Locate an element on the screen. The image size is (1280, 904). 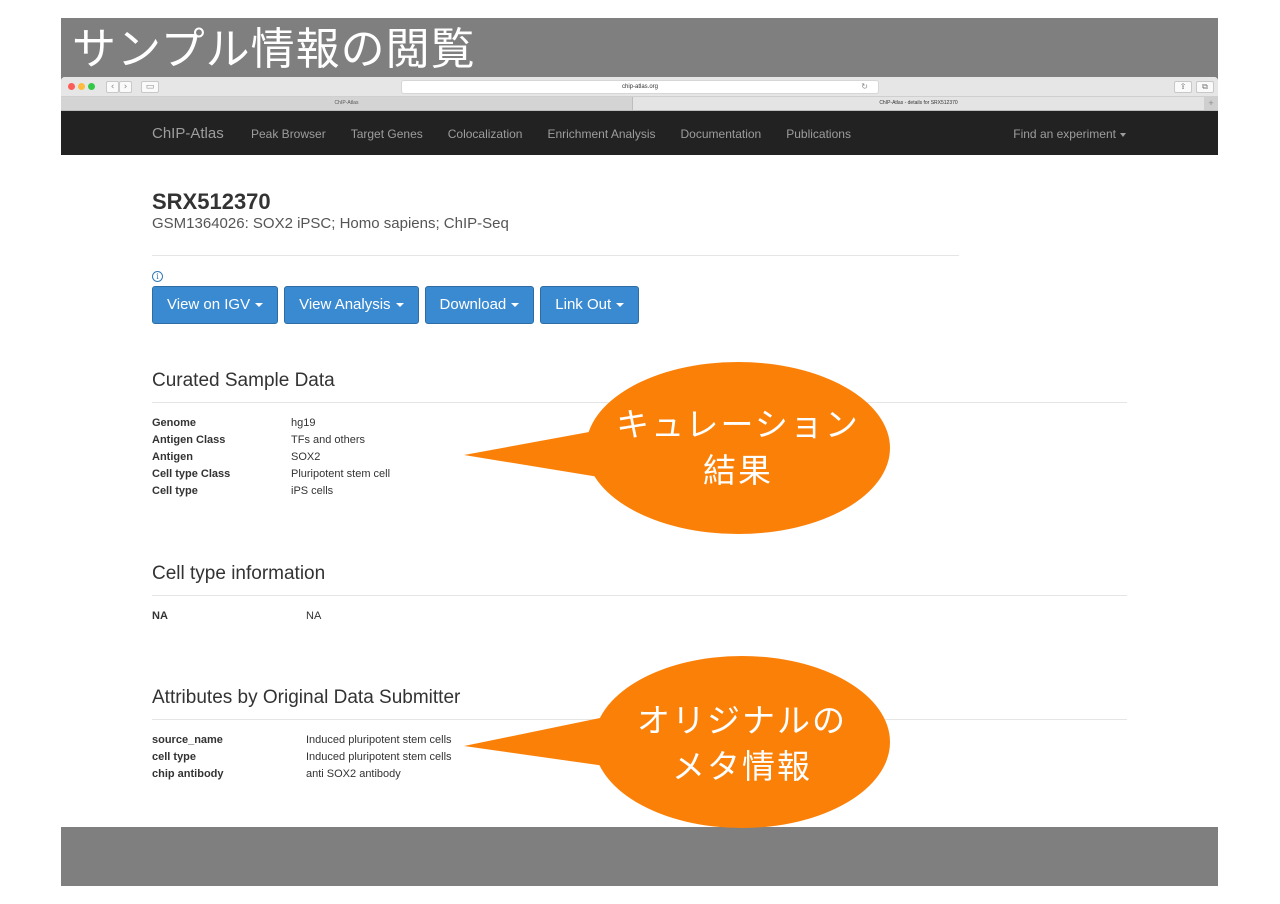
button-label: Download is located at coordinates (473, 304).